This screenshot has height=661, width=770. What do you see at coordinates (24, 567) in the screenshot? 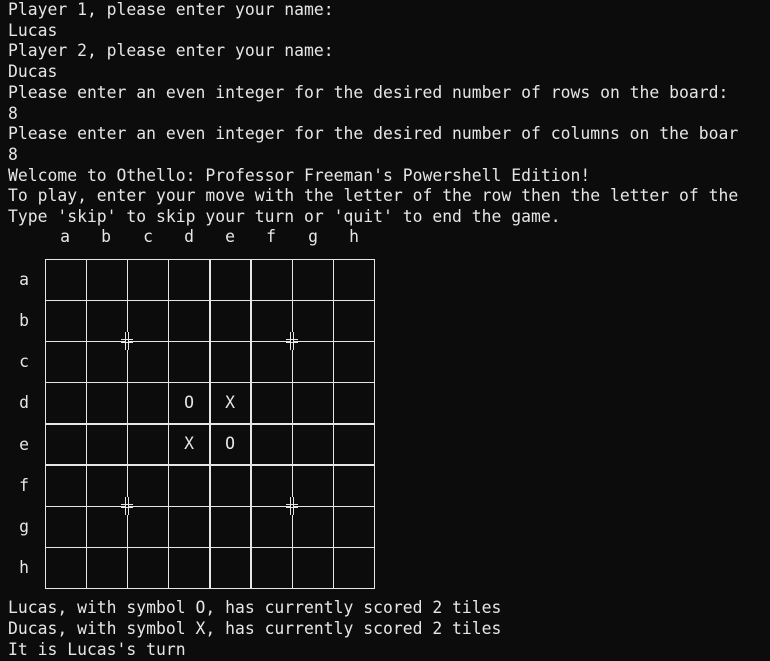
I see `row-label-h: h` at bounding box center [24, 567].